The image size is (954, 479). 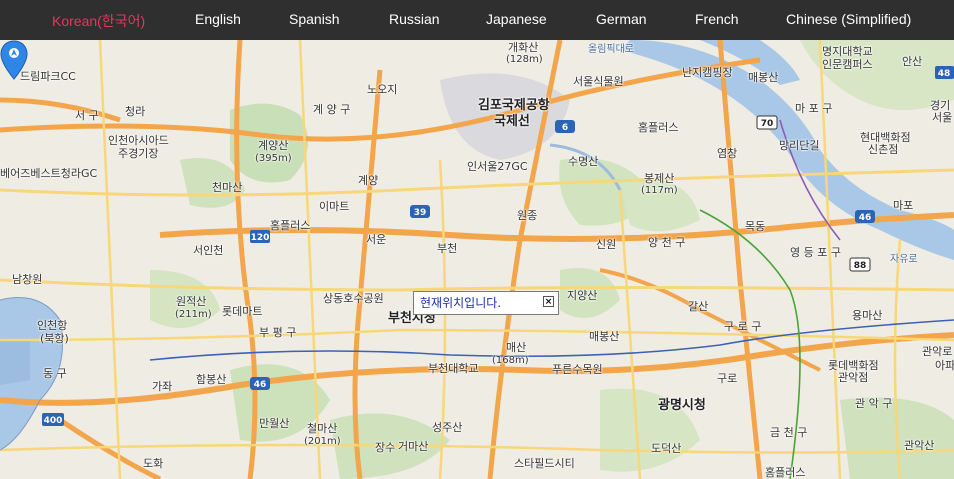 I want to click on lang-german: German, so click(x=621, y=19).